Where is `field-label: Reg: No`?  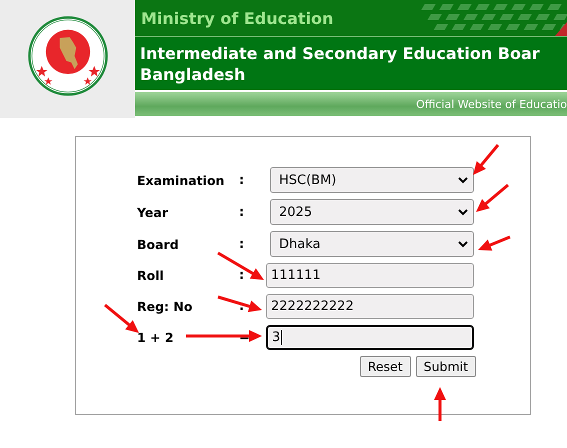 field-label: Reg: No is located at coordinates (164, 306).